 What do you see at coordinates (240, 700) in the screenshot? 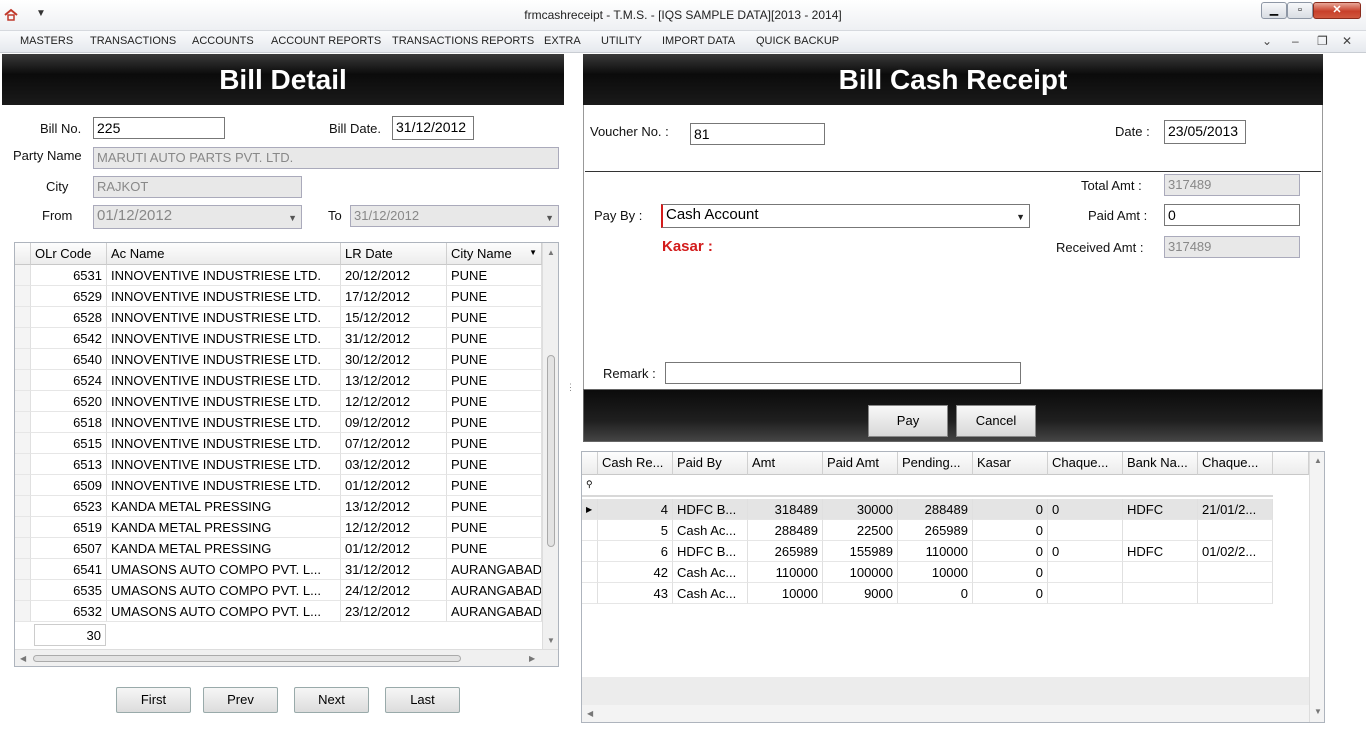
I see `prev-button: Prev` at bounding box center [240, 700].